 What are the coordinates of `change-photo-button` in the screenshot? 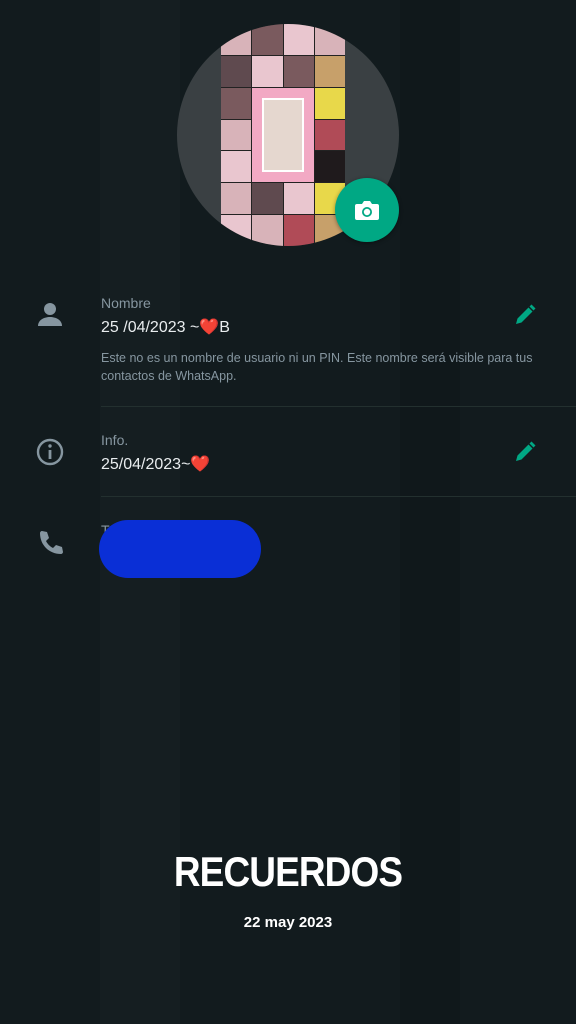 It's located at (367, 210).